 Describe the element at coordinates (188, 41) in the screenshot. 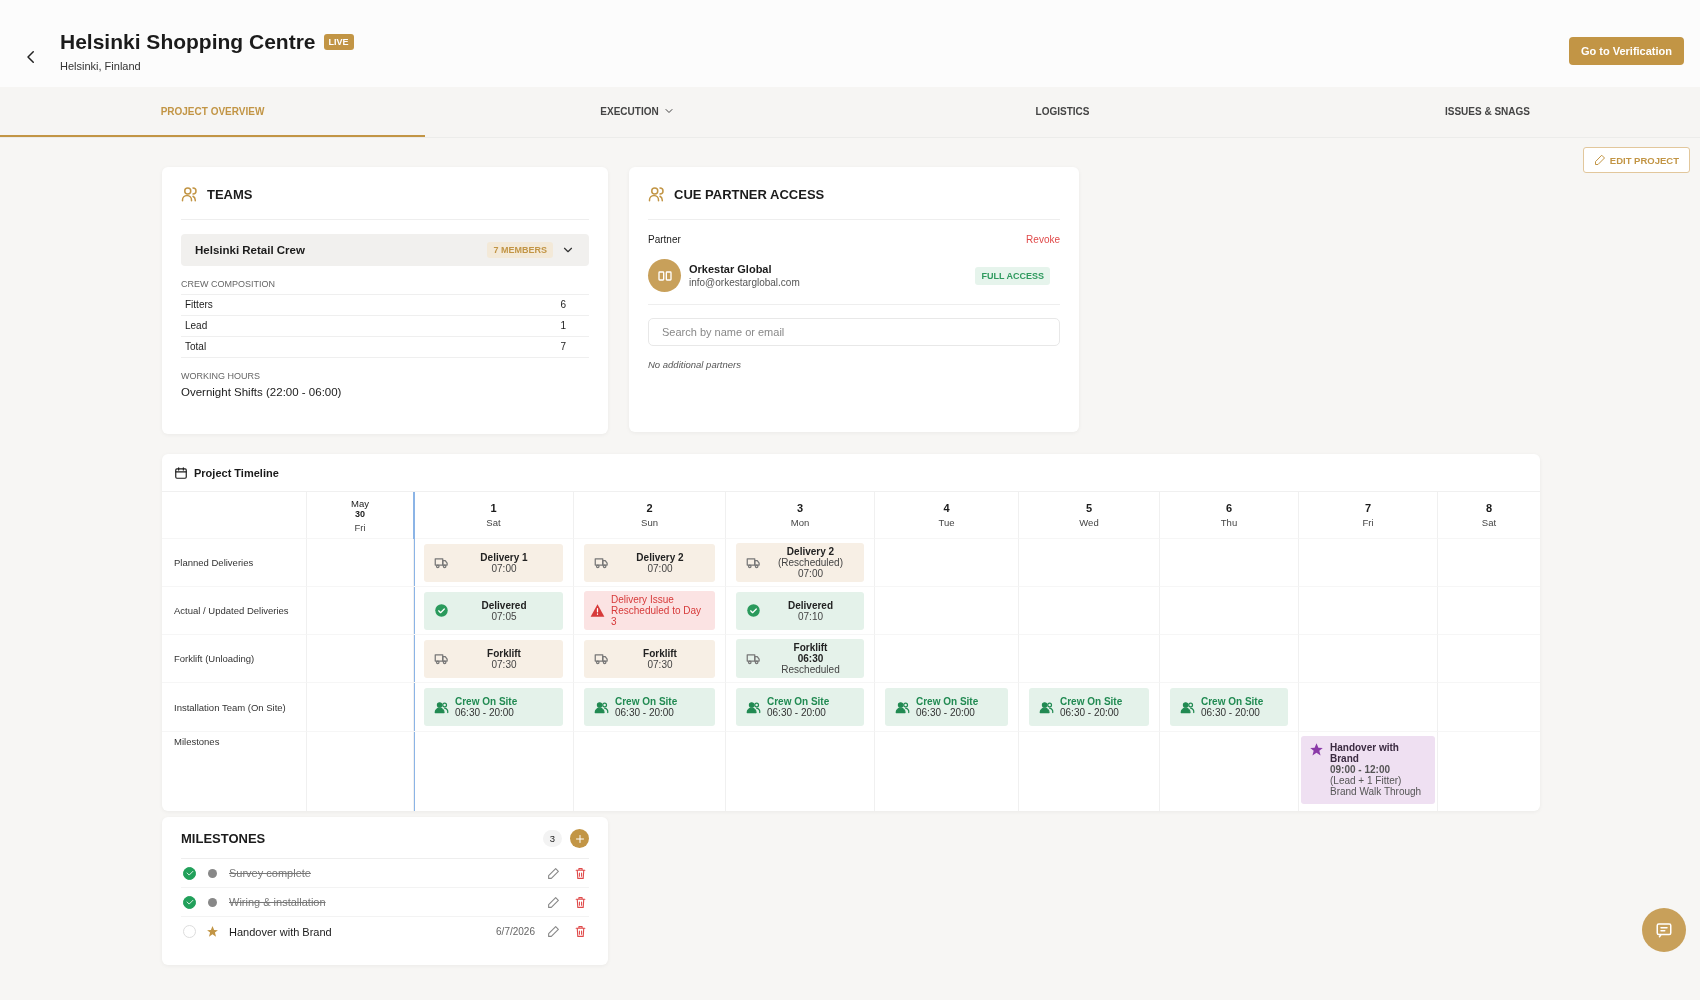

I see `project-title: Helsinki Shopping Centre` at that location.